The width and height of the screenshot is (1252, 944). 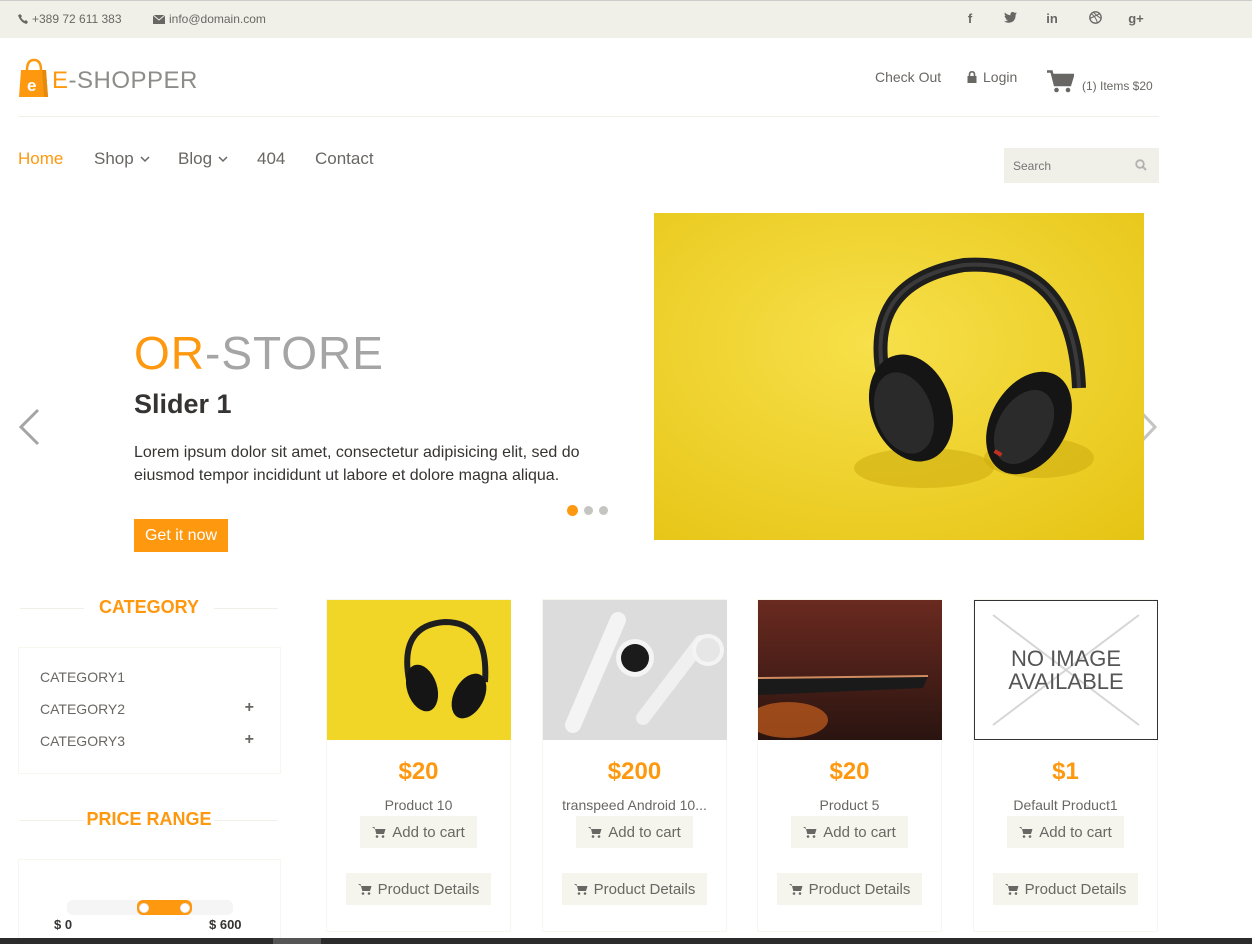 What do you see at coordinates (82, 741) in the screenshot?
I see `category-item: CATEGORY3` at bounding box center [82, 741].